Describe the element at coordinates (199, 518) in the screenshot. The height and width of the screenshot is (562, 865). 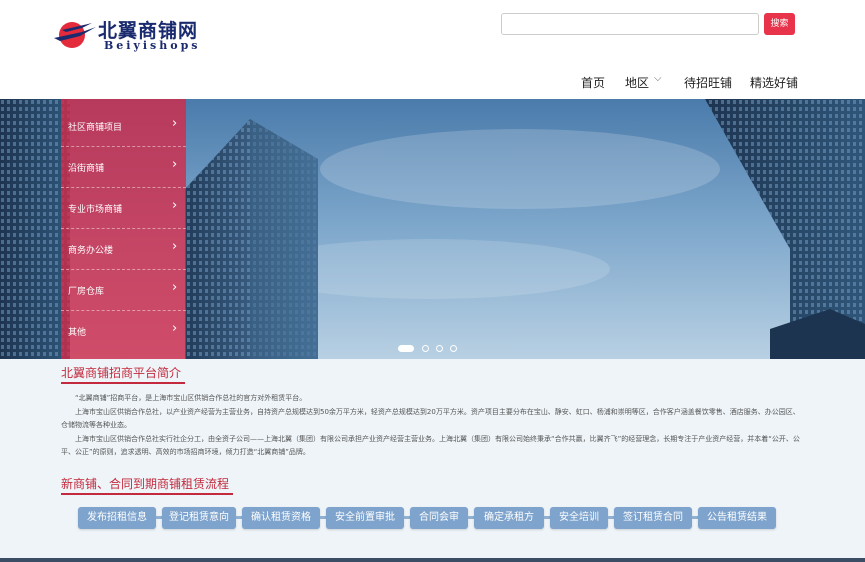
I see `step-register: 登记租赁意向` at that location.